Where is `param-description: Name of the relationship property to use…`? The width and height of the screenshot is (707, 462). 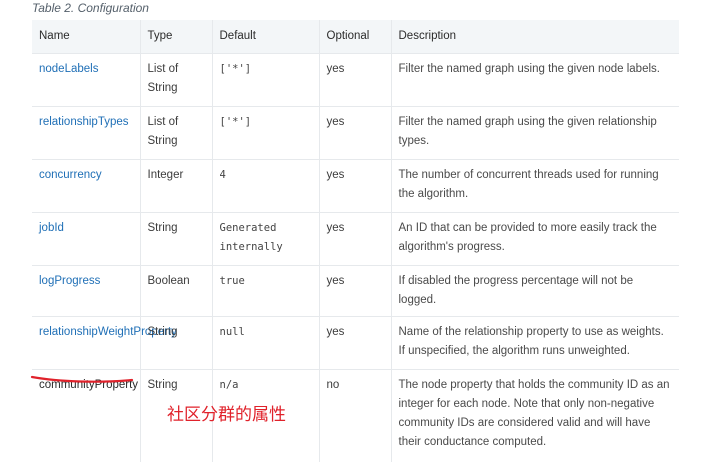
param-description: Name of the relationship property to use… is located at coordinates (535, 343).